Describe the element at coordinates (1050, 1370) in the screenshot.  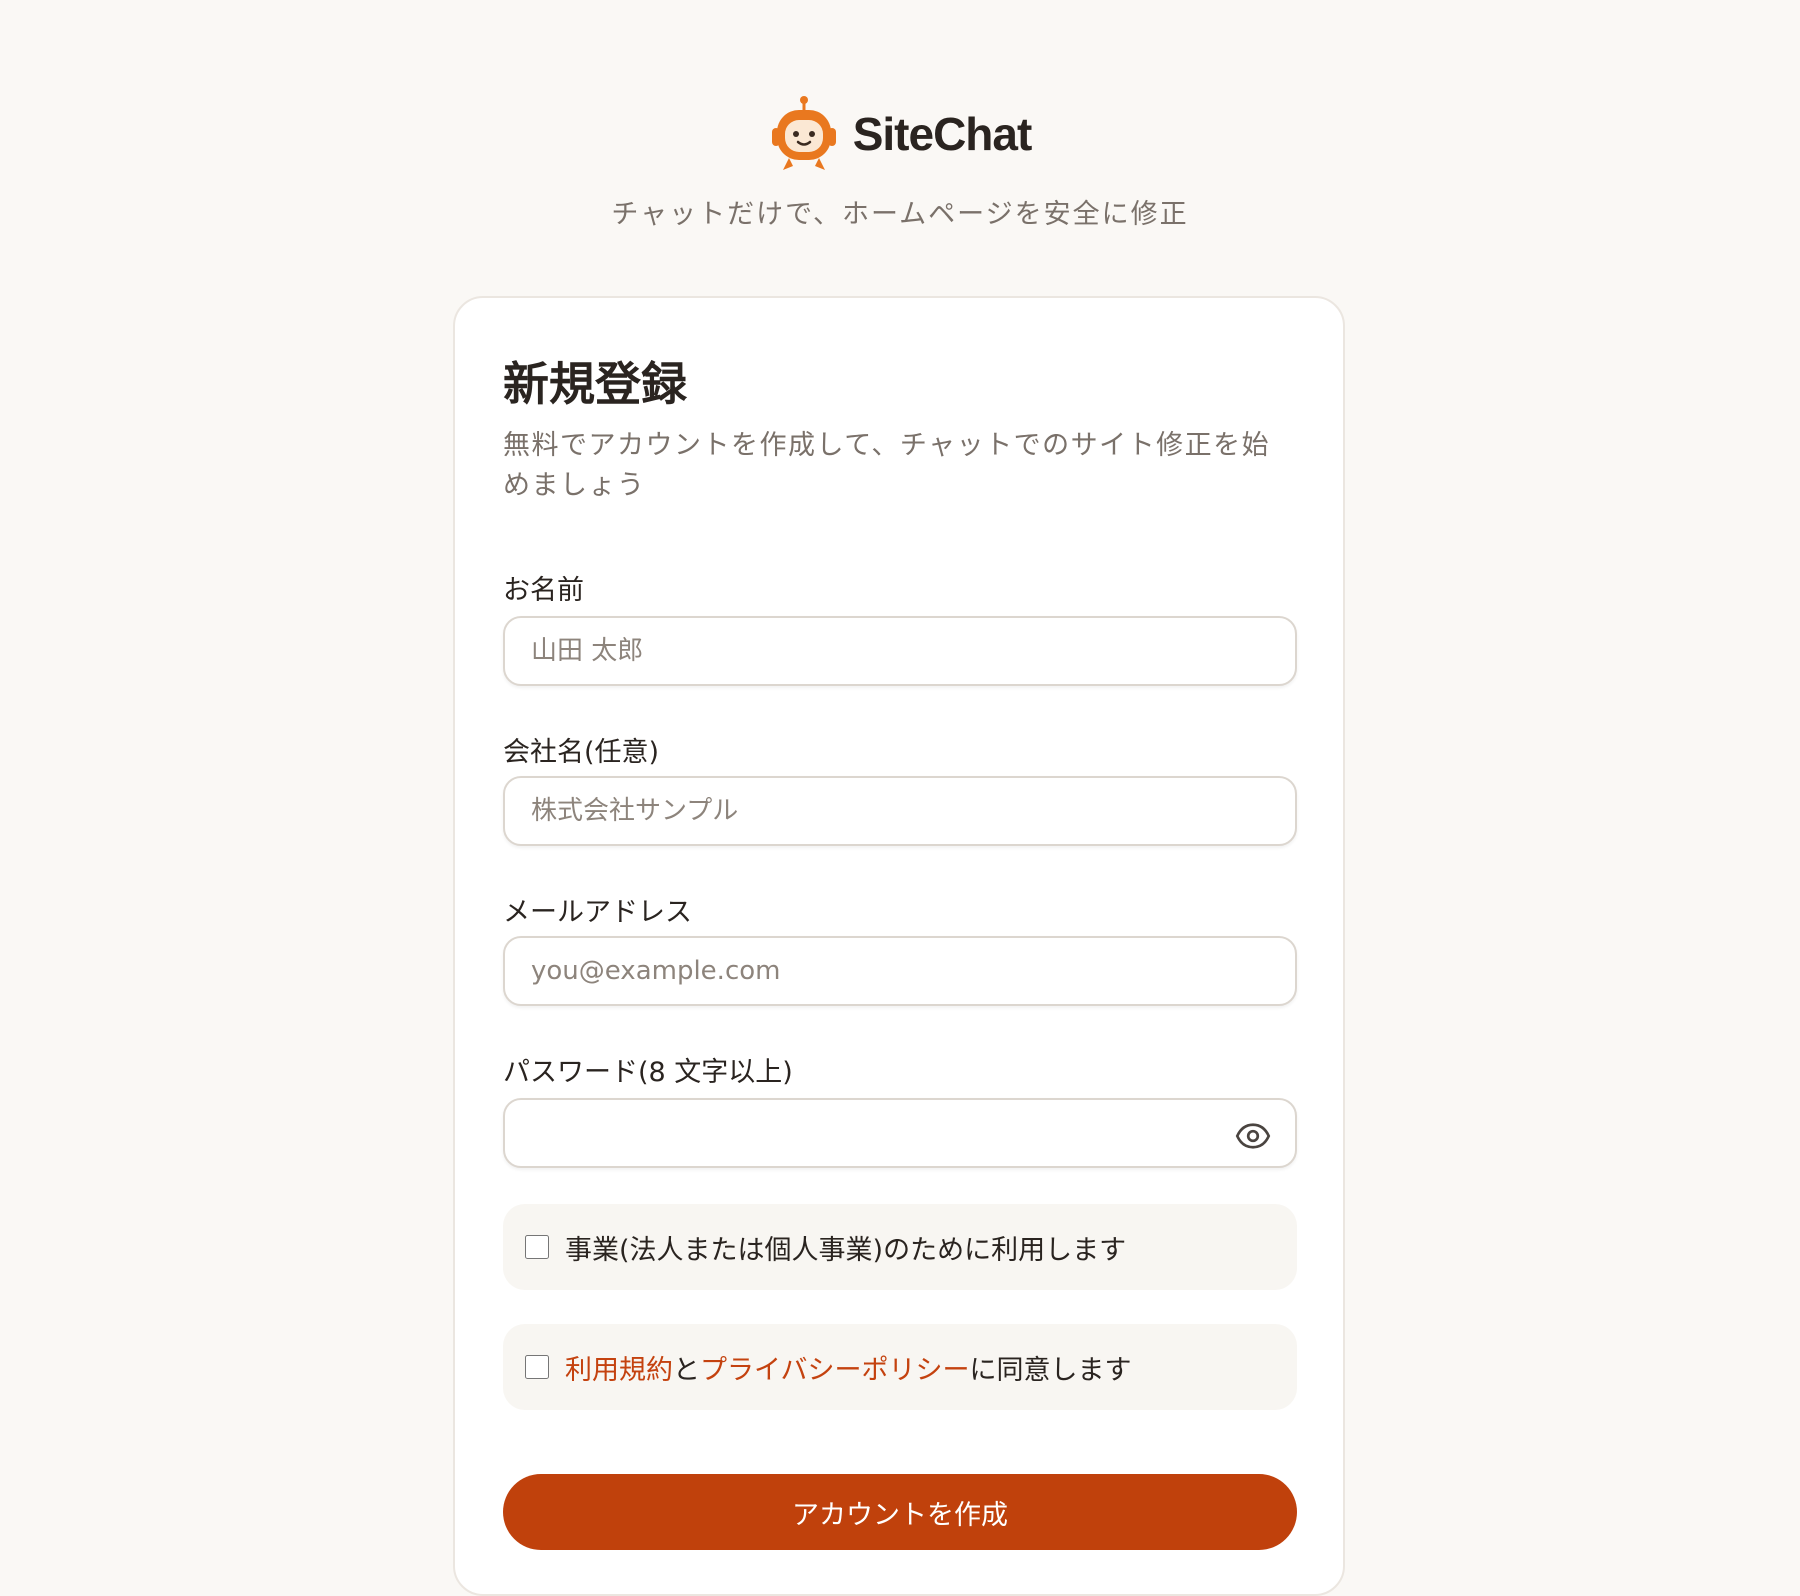
I see `terms-suffix: に同意します` at that location.